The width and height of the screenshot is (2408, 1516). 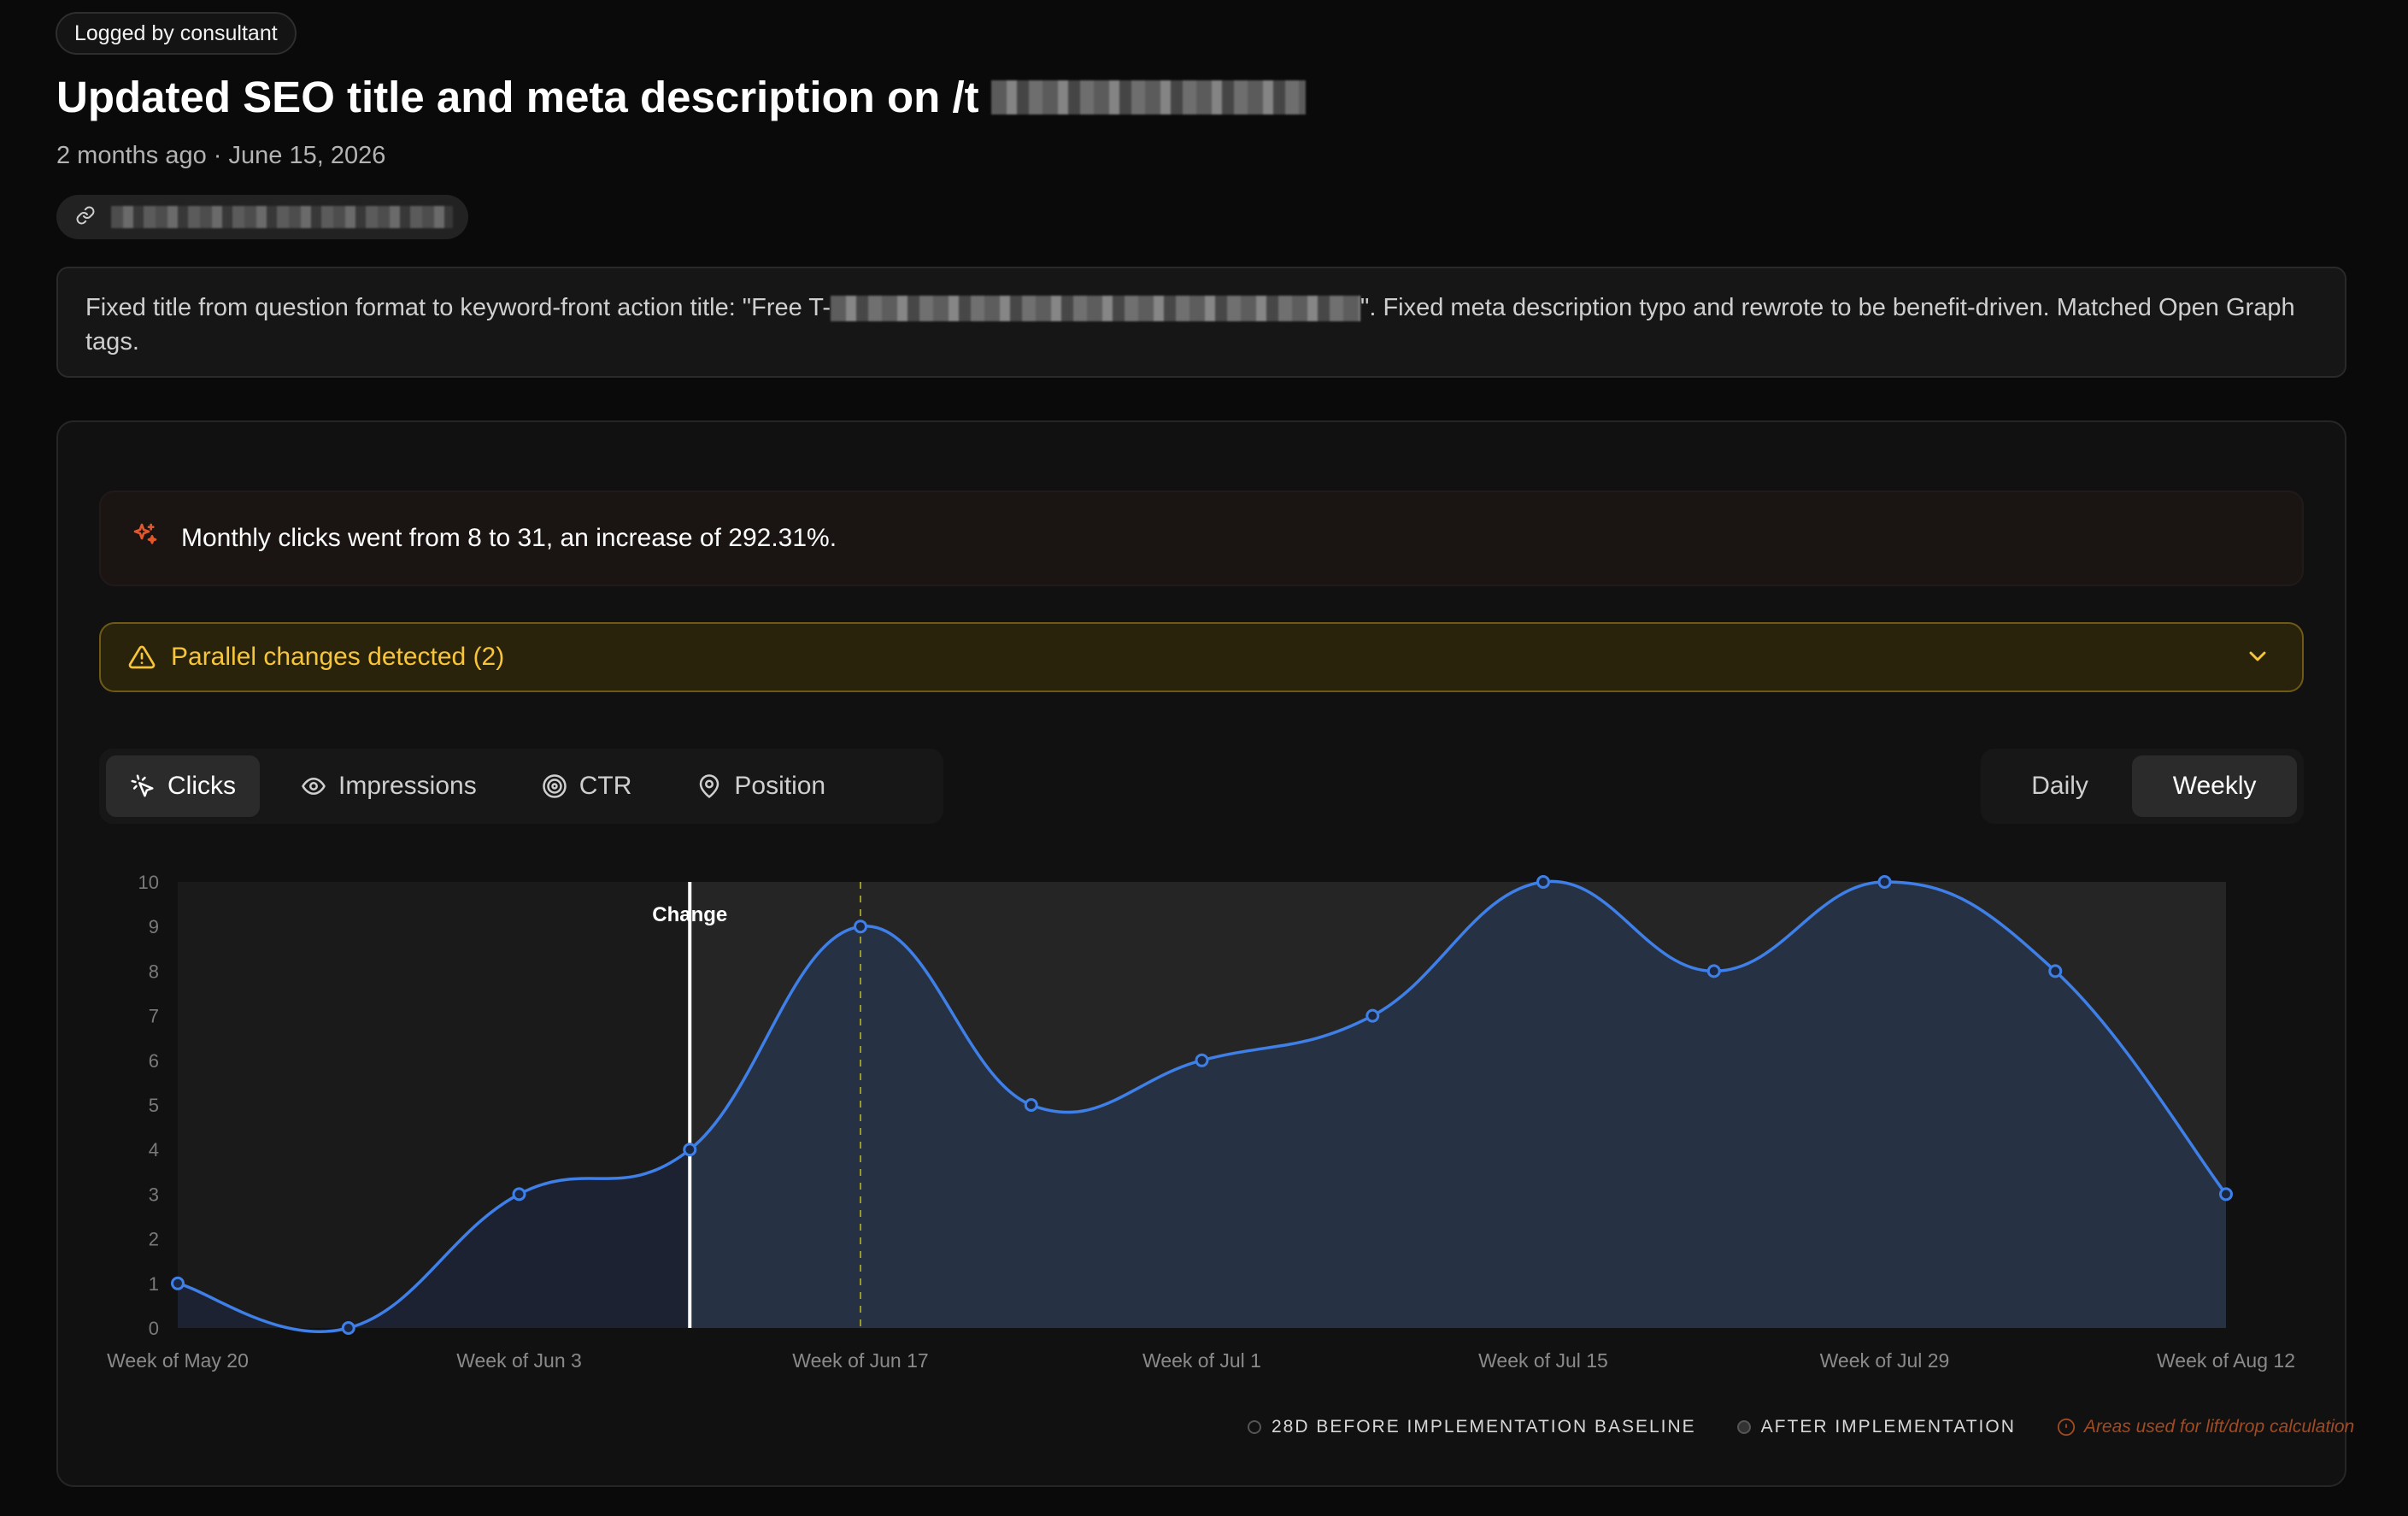 What do you see at coordinates (1743, 1427) in the screenshot?
I see `legend-after-swatch` at bounding box center [1743, 1427].